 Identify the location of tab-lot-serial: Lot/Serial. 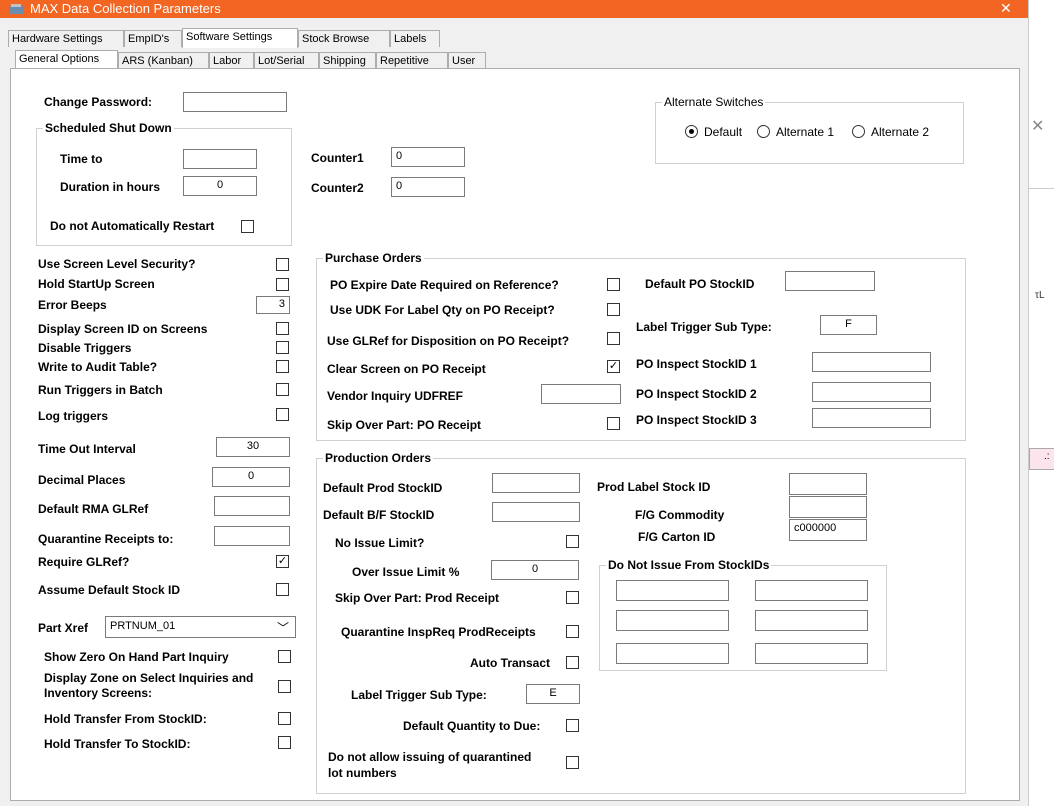
(286, 60).